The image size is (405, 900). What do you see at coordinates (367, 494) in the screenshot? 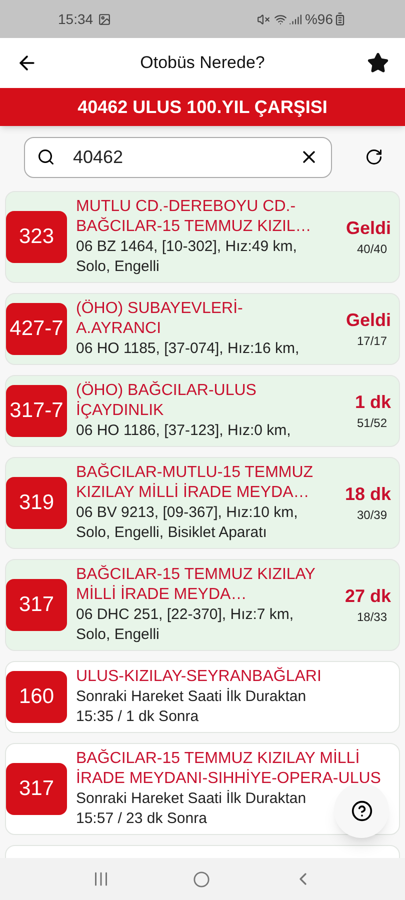
I see `arrival-time: 18 dk` at bounding box center [367, 494].